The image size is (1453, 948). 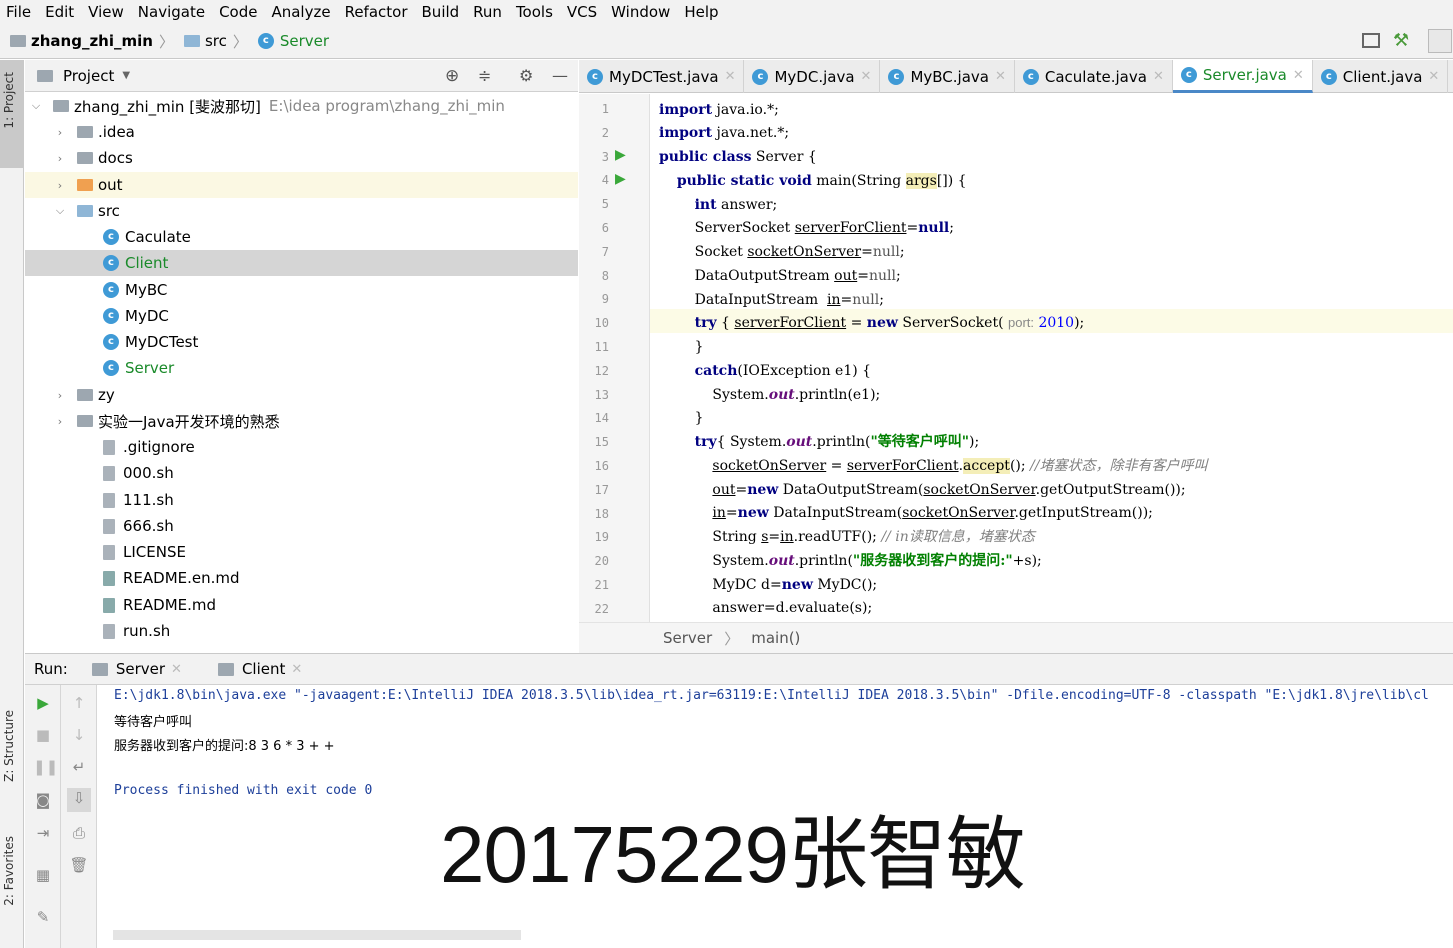 I want to click on editor-tab: c Server.java ✕, so click(x=1242, y=76).